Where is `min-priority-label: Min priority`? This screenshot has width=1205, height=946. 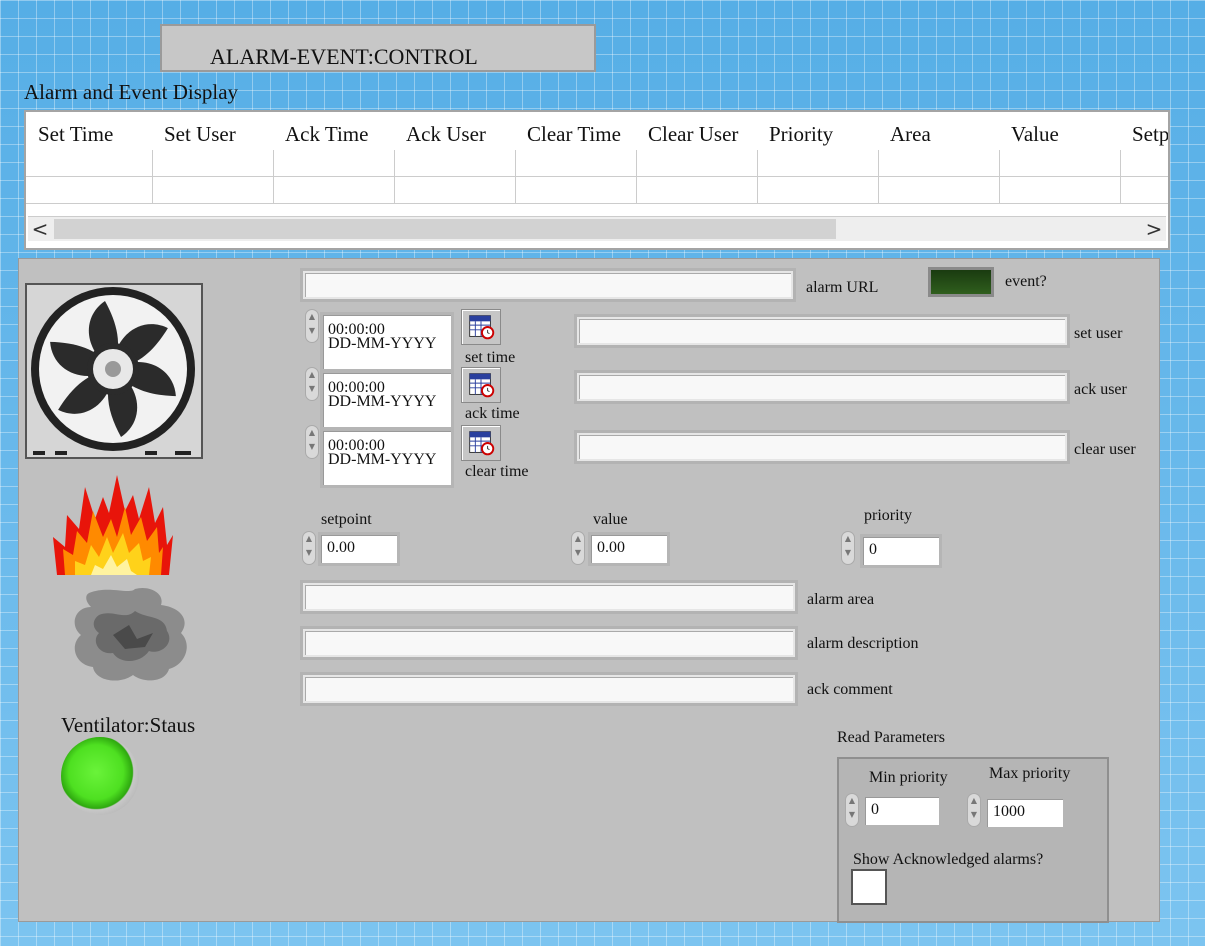 min-priority-label: Min priority is located at coordinates (908, 777).